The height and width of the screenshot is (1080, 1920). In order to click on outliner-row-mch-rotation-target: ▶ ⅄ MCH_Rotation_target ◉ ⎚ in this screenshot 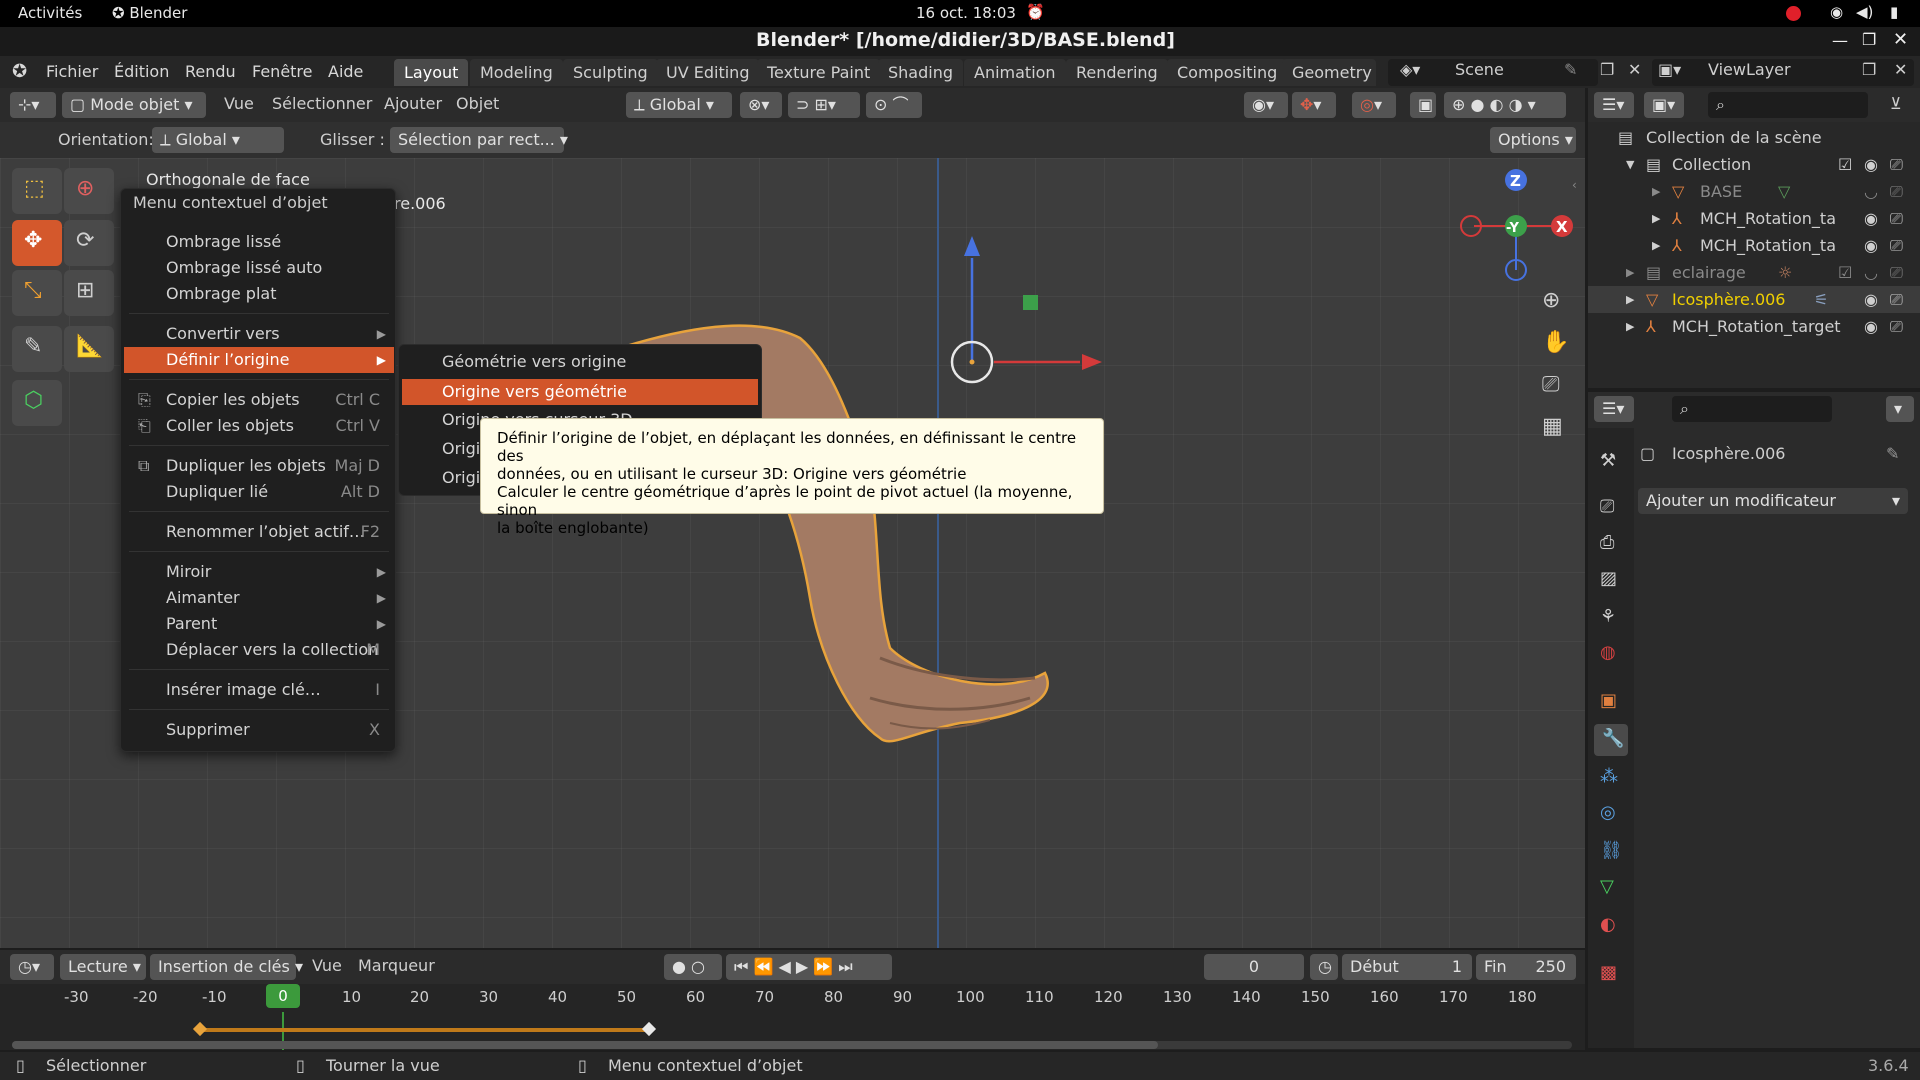, I will do `click(1754, 326)`.